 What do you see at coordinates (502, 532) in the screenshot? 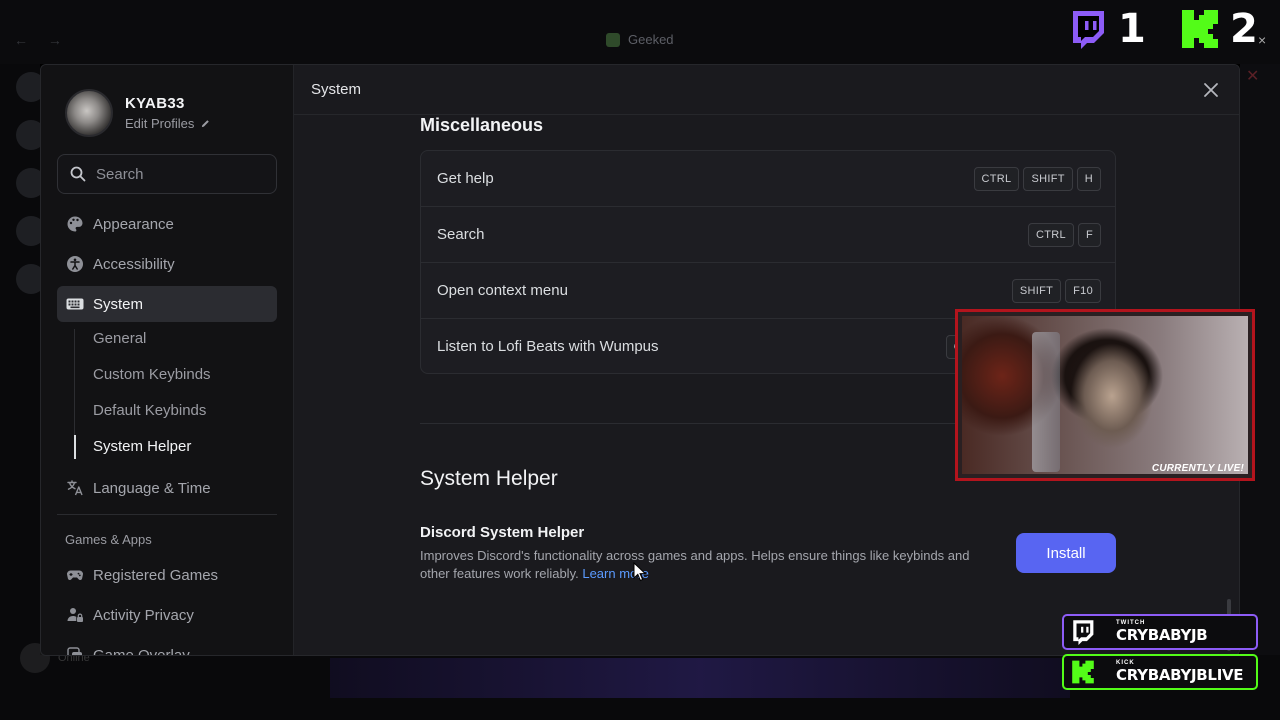
I see `system-helper-name: Discord System Helper` at bounding box center [502, 532].